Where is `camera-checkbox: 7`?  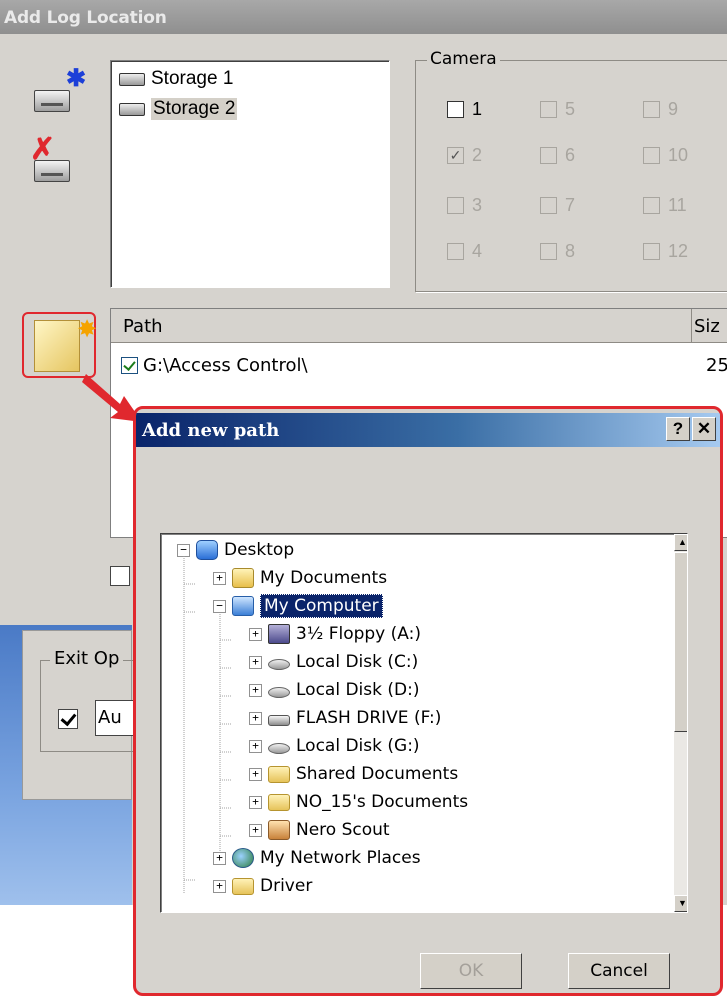 camera-checkbox: 7 is located at coordinates (557, 205).